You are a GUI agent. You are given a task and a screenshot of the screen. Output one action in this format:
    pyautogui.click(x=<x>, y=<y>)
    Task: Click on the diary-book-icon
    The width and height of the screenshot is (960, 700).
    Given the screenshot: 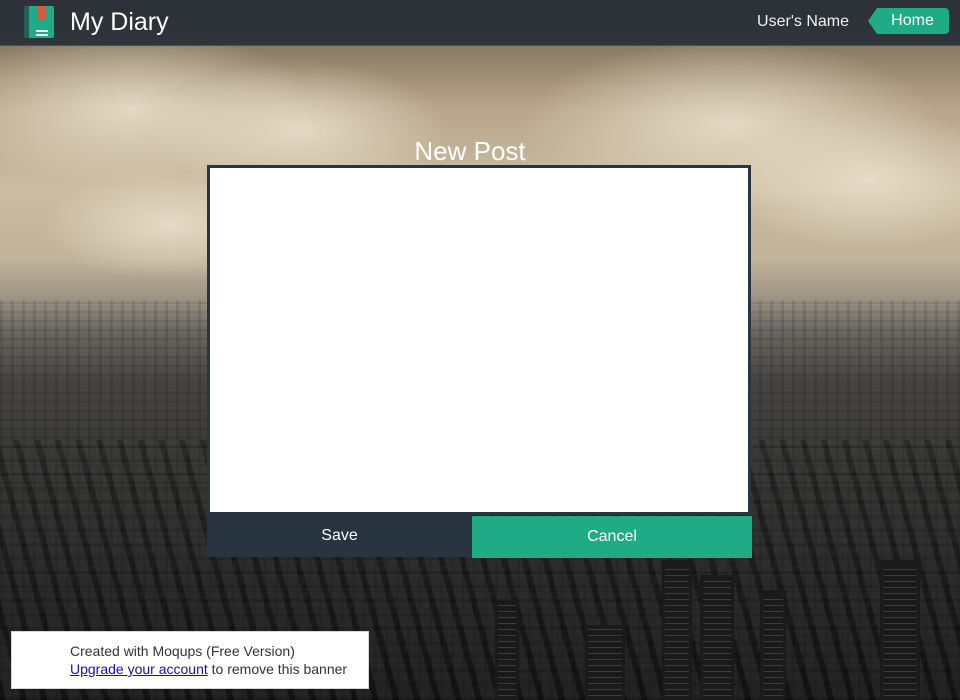 What is the action you would take?
    pyautogui.click(x=39, y=22)
    